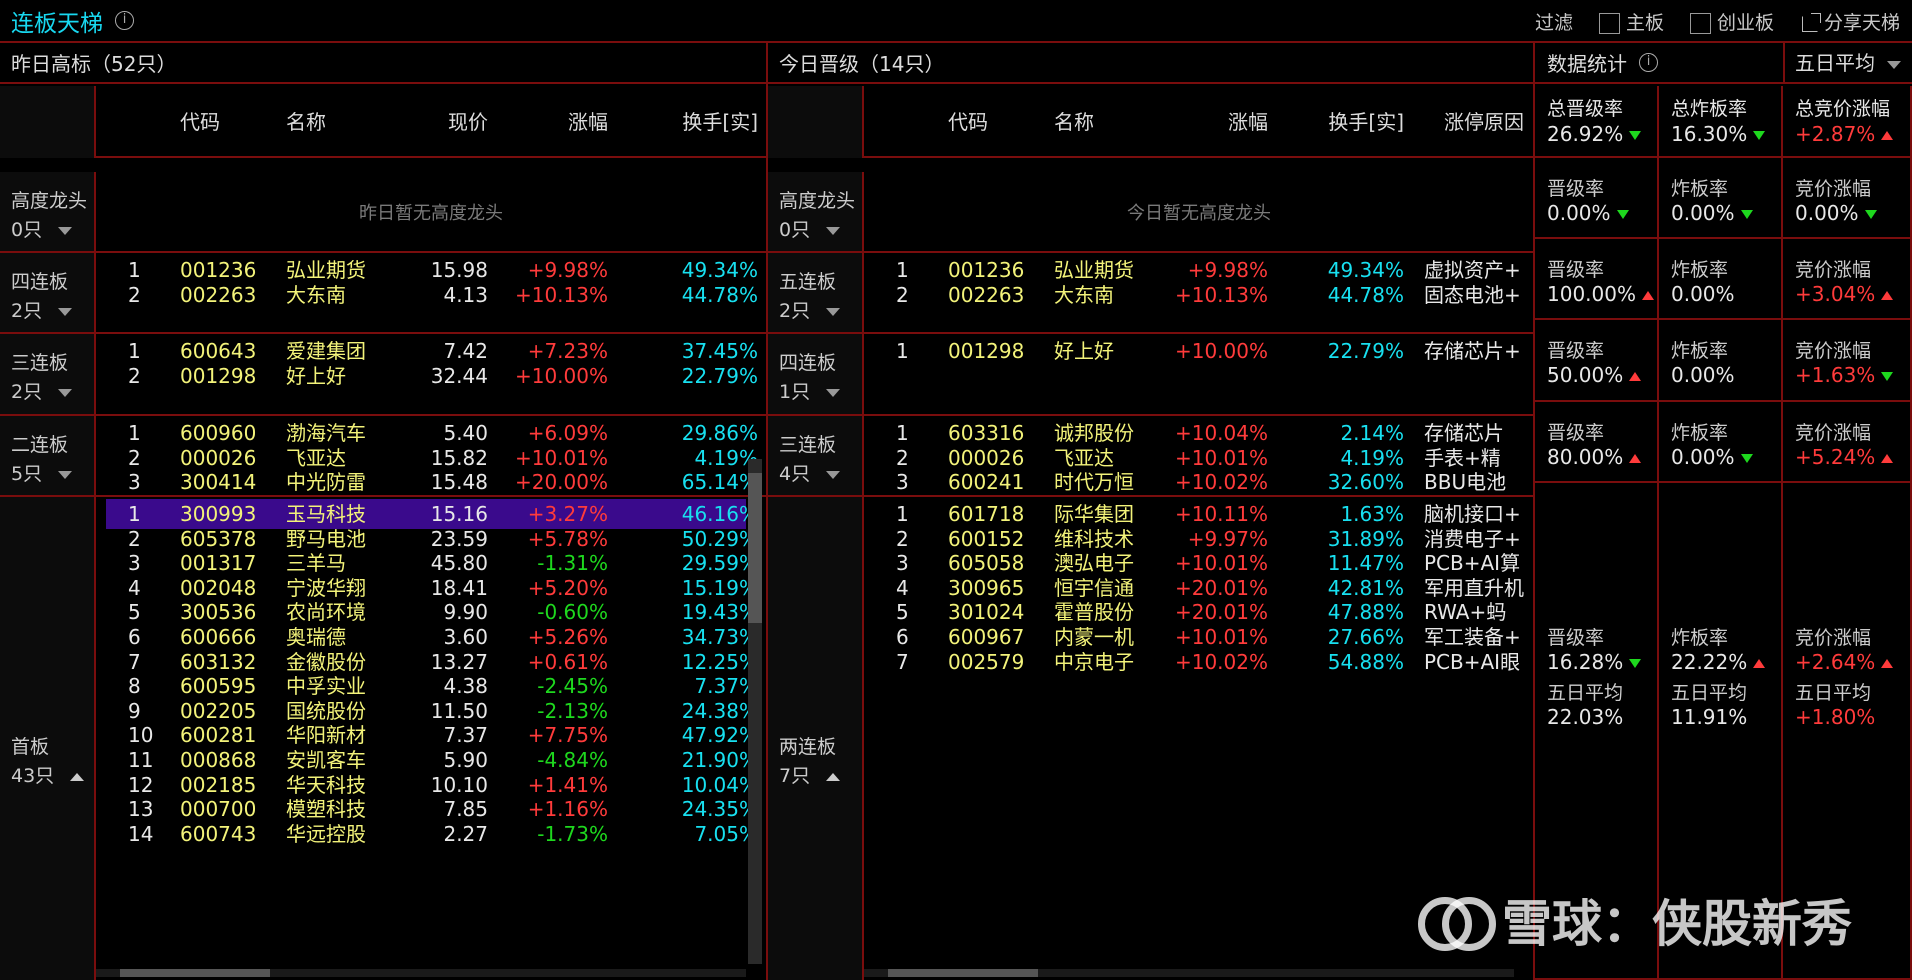 This screenshot has width=1912, height=980. What do you see at coordinates (1746, 458) in the screenshot?
I see `arrow-down-icon` at bounding box center [1746, 458].